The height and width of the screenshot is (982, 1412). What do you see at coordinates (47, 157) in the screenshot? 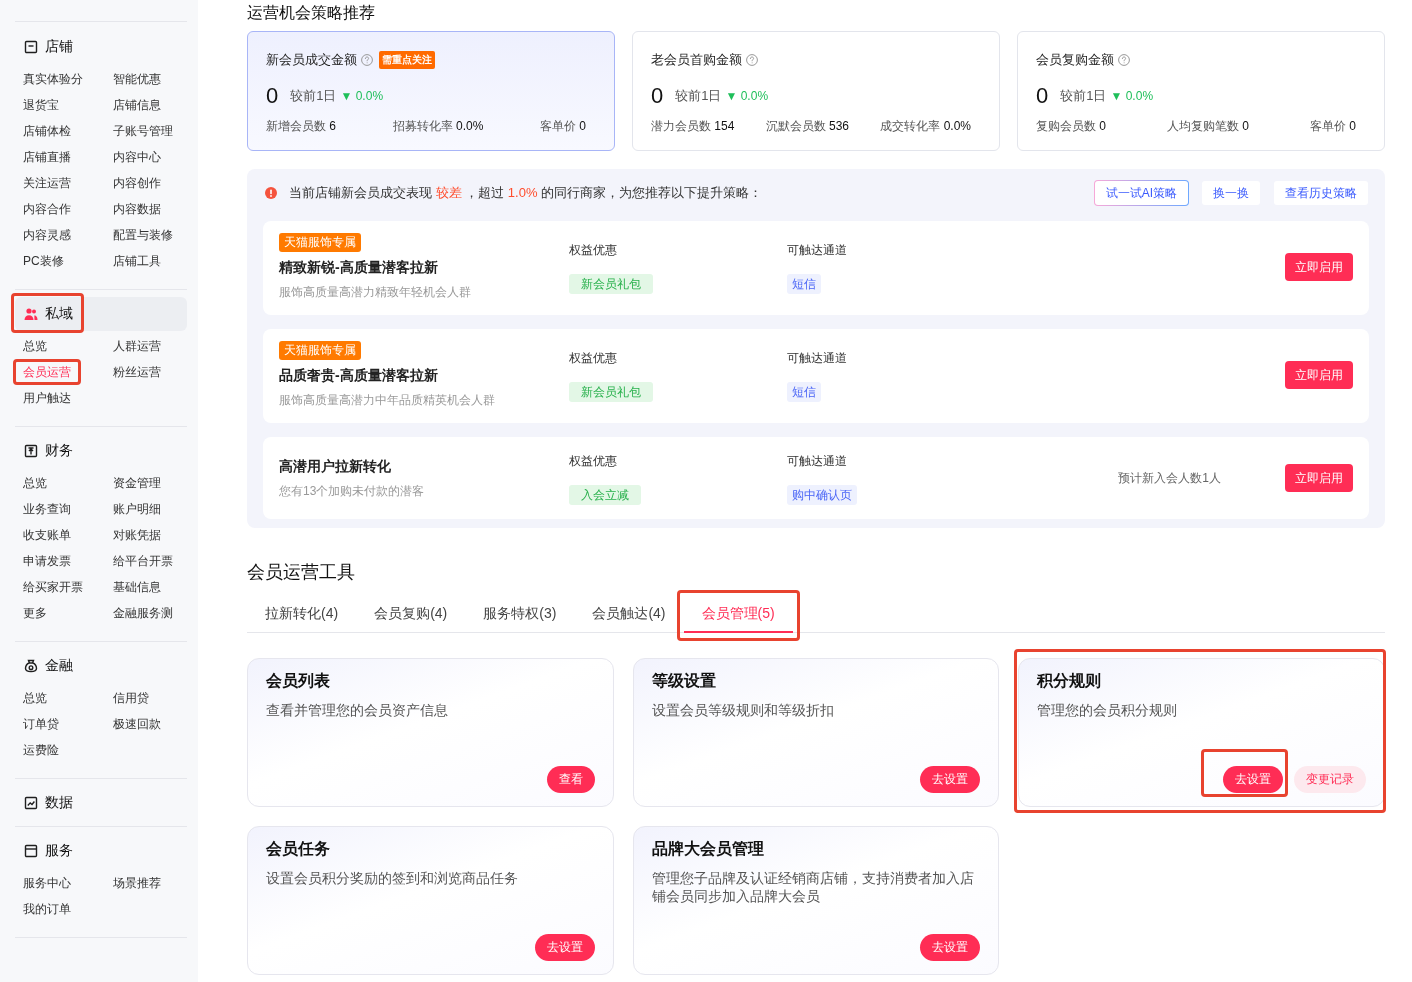
I see `sidebar-link: 店铺直播` at bounding box center [47, 157].